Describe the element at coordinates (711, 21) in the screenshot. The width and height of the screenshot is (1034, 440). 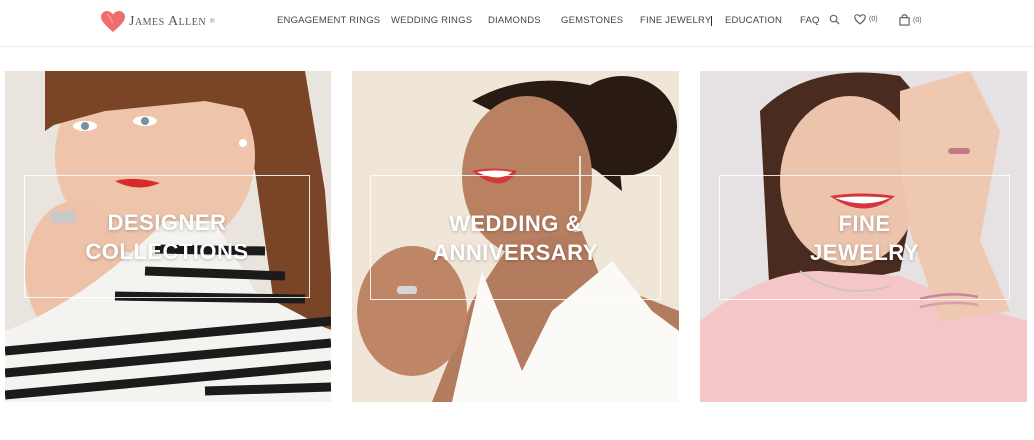
I see `nav-divider` at that location.